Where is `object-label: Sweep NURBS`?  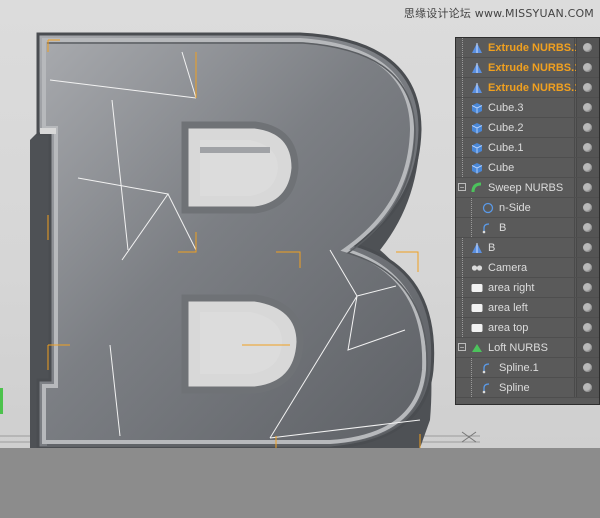
object-label: Sweep NURBS is located at coordinates (526, 187).